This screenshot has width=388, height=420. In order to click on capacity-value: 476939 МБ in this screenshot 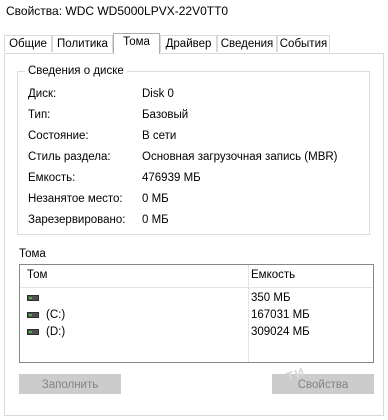, I will do `click(171, 178)`.